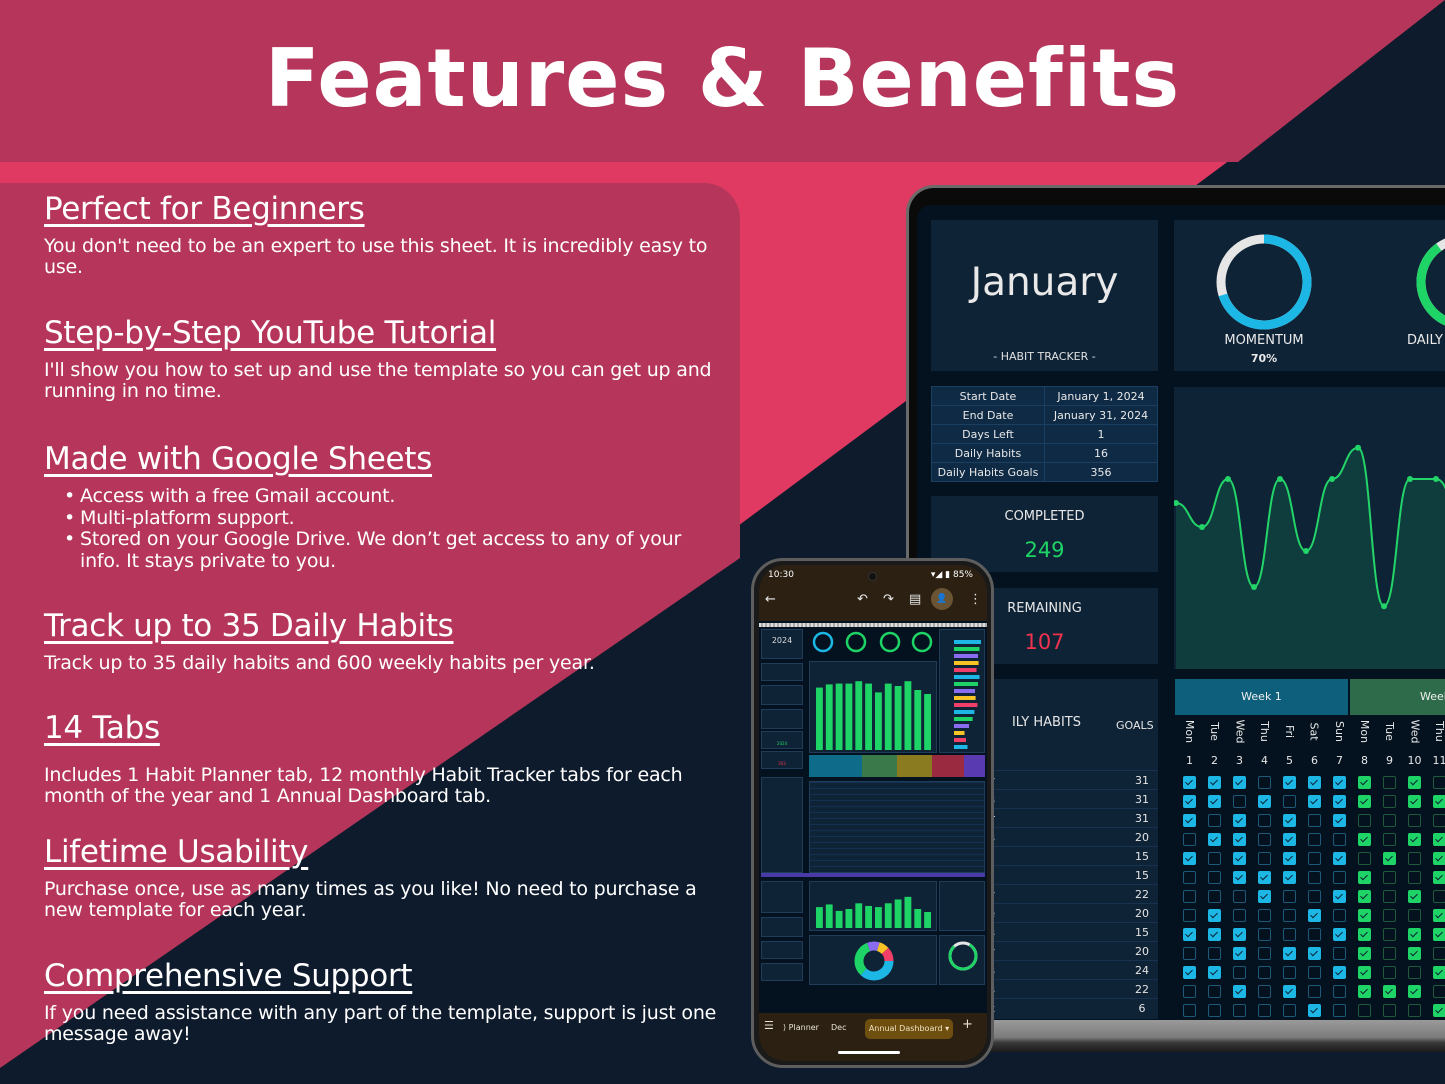 This screenshot has height=1084, width=1445. What do you see at coordinates (915, 599) in the screenshot?
I see `comment-icon: ▤` at bounding box center [915, 599].